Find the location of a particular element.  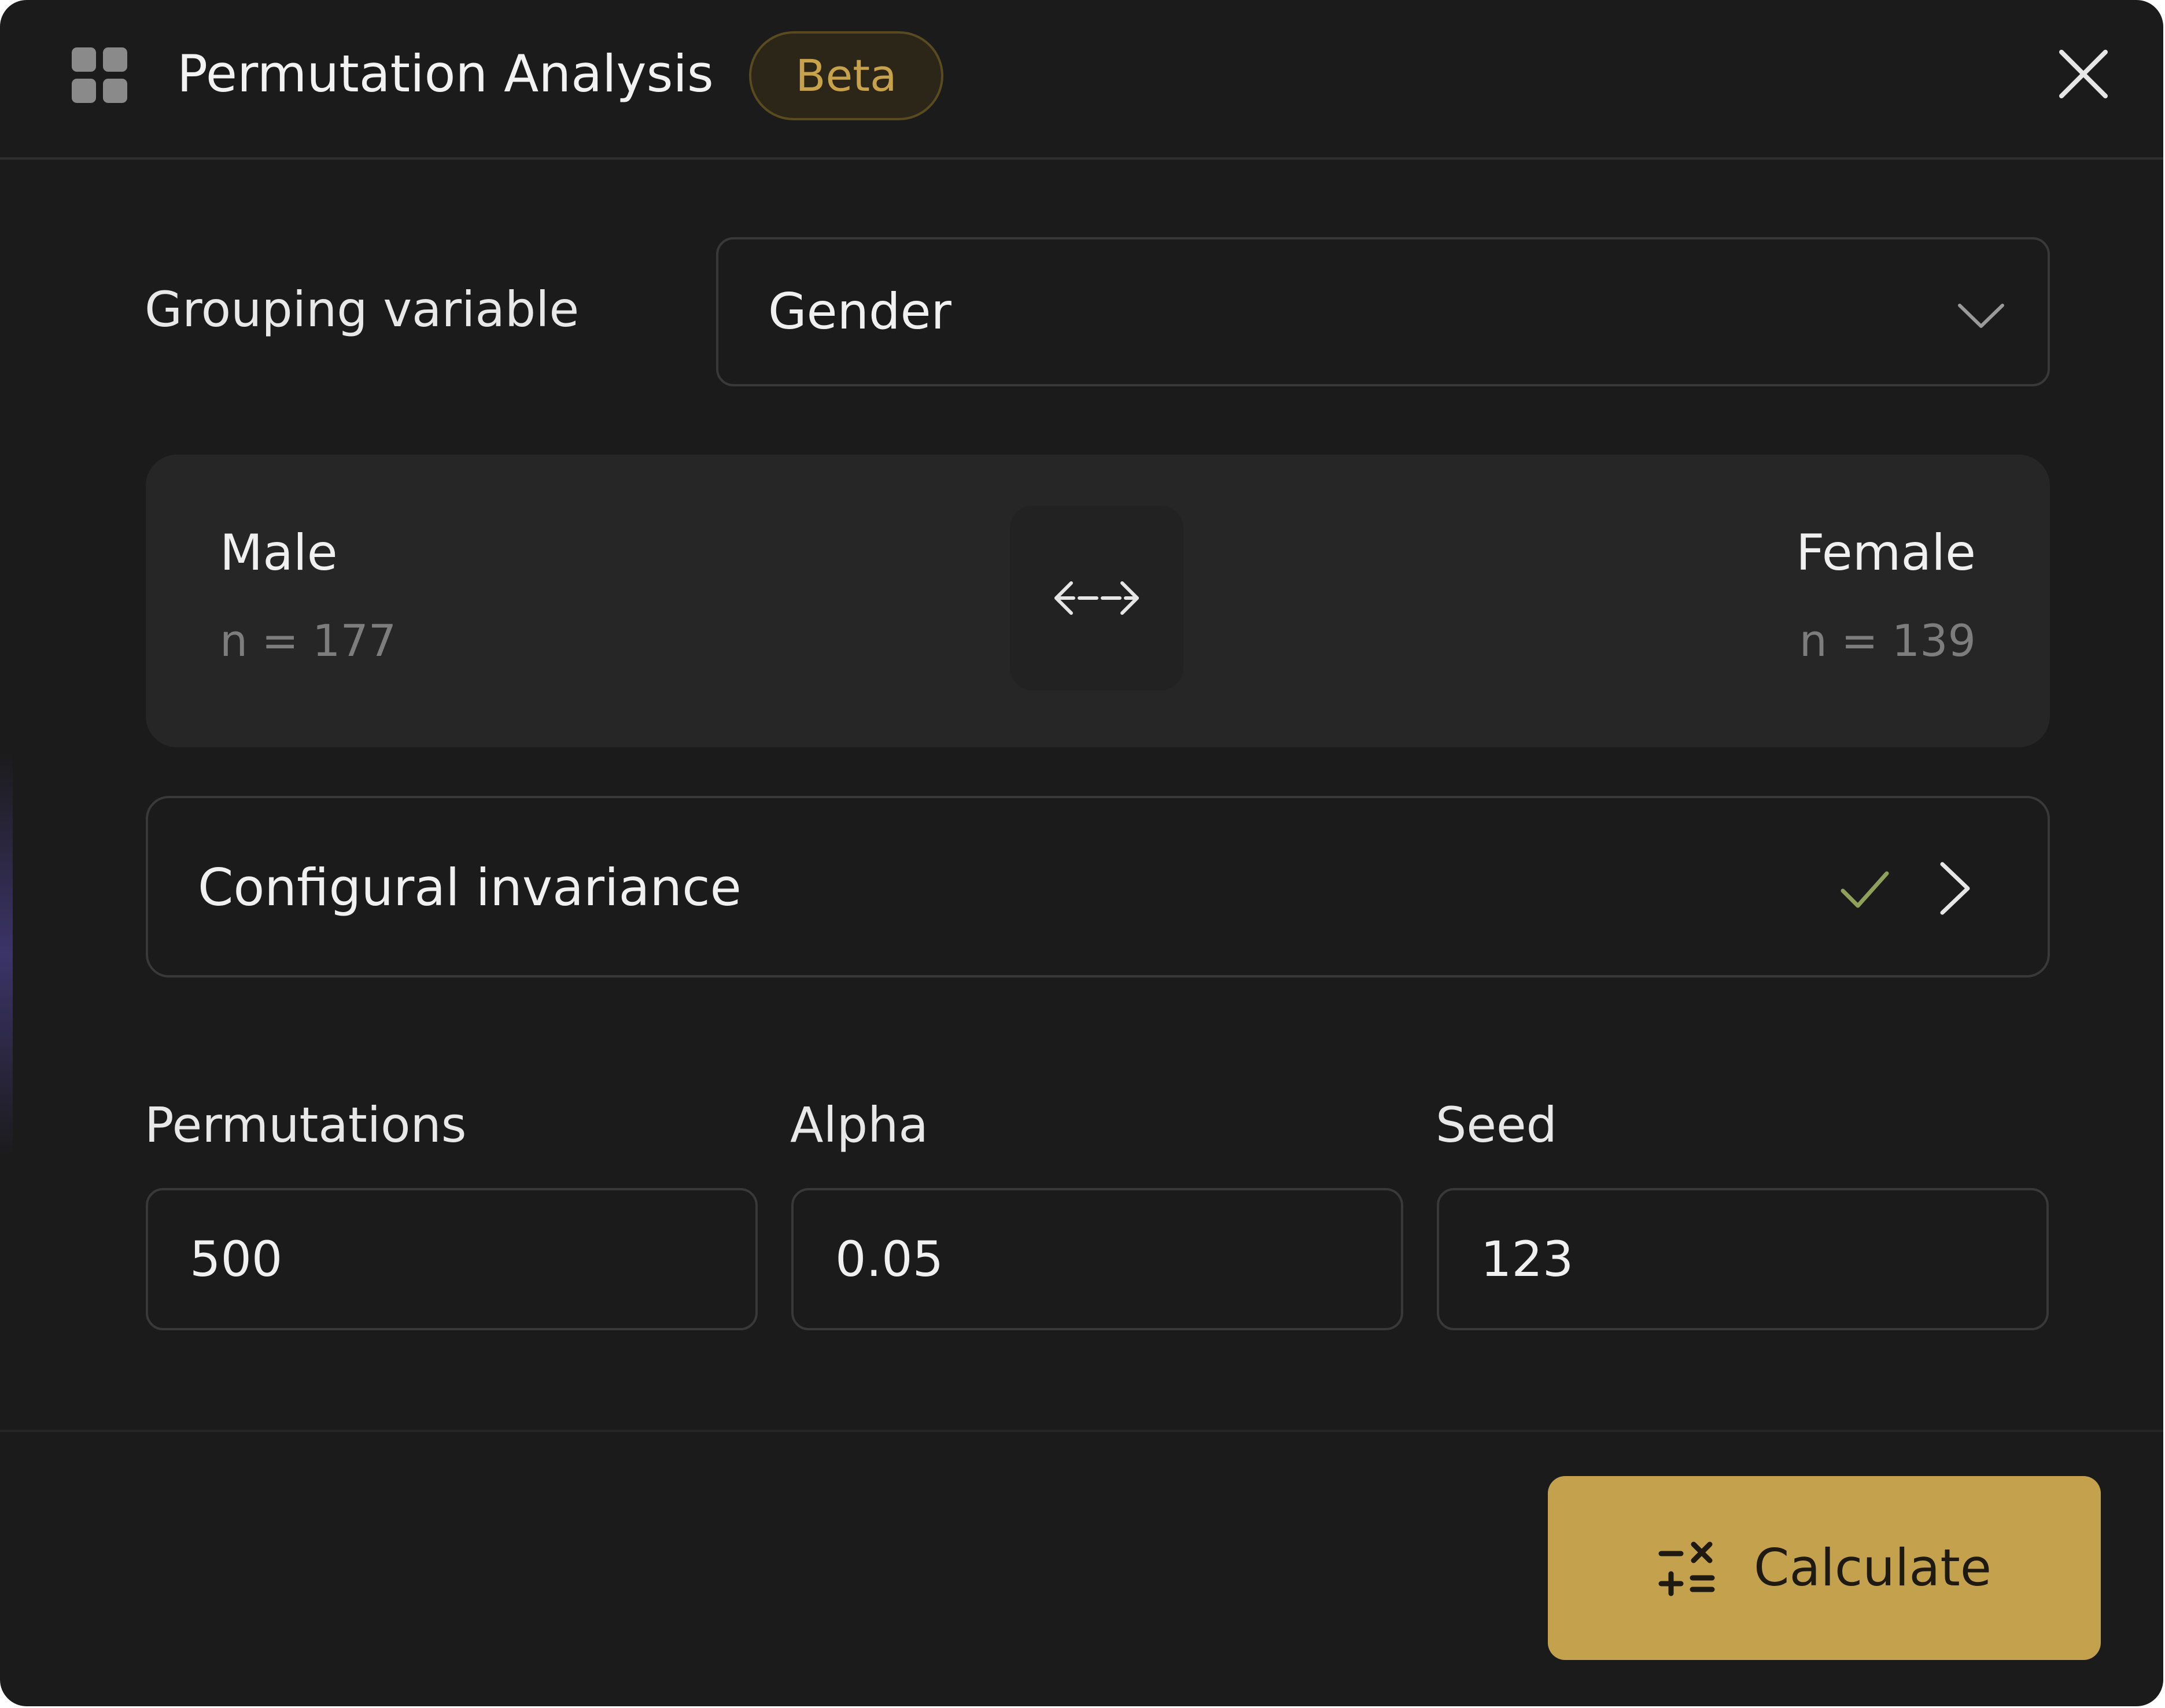

grouping-variable-select: Gender is located at coordinates (1383, 311).